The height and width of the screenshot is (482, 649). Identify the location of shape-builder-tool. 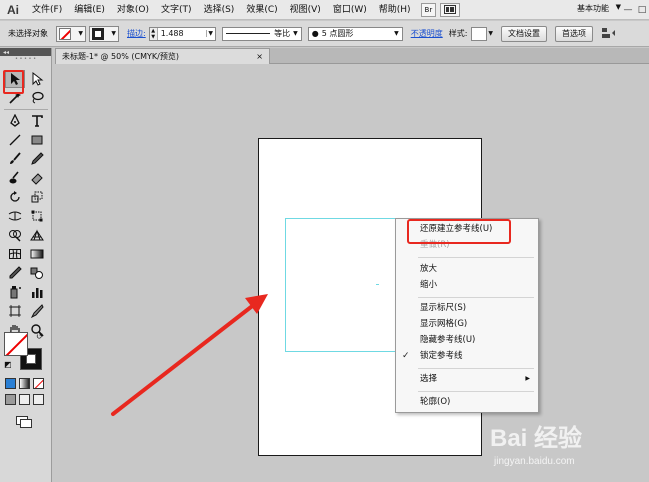
(15, 235).